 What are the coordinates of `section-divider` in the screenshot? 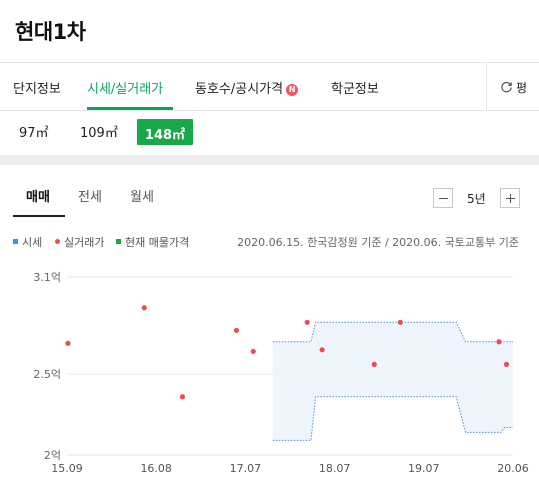 It's located at (269, 160).